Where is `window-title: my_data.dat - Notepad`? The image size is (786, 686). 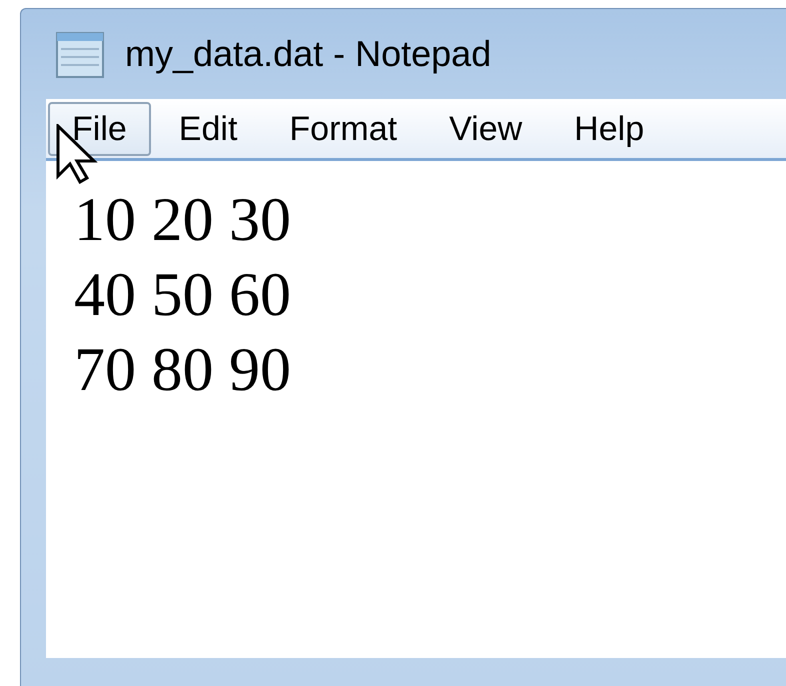
window-title: my_data.dat - Notepad is located at coordinates (308, 54).